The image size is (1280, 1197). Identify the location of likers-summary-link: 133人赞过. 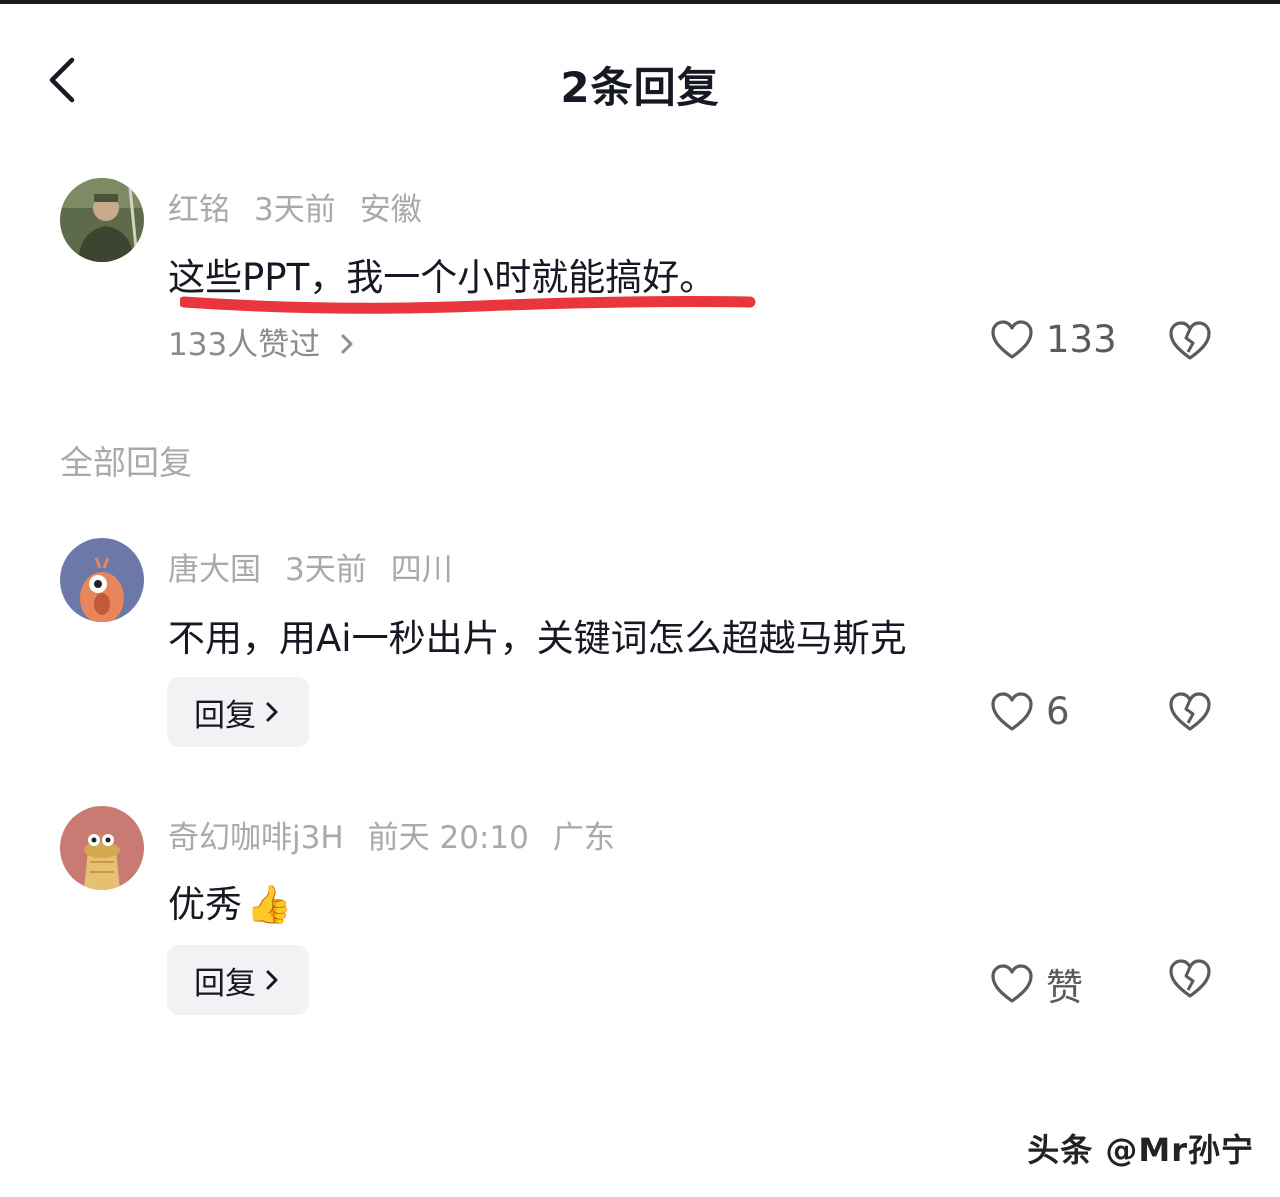
(263, 341).